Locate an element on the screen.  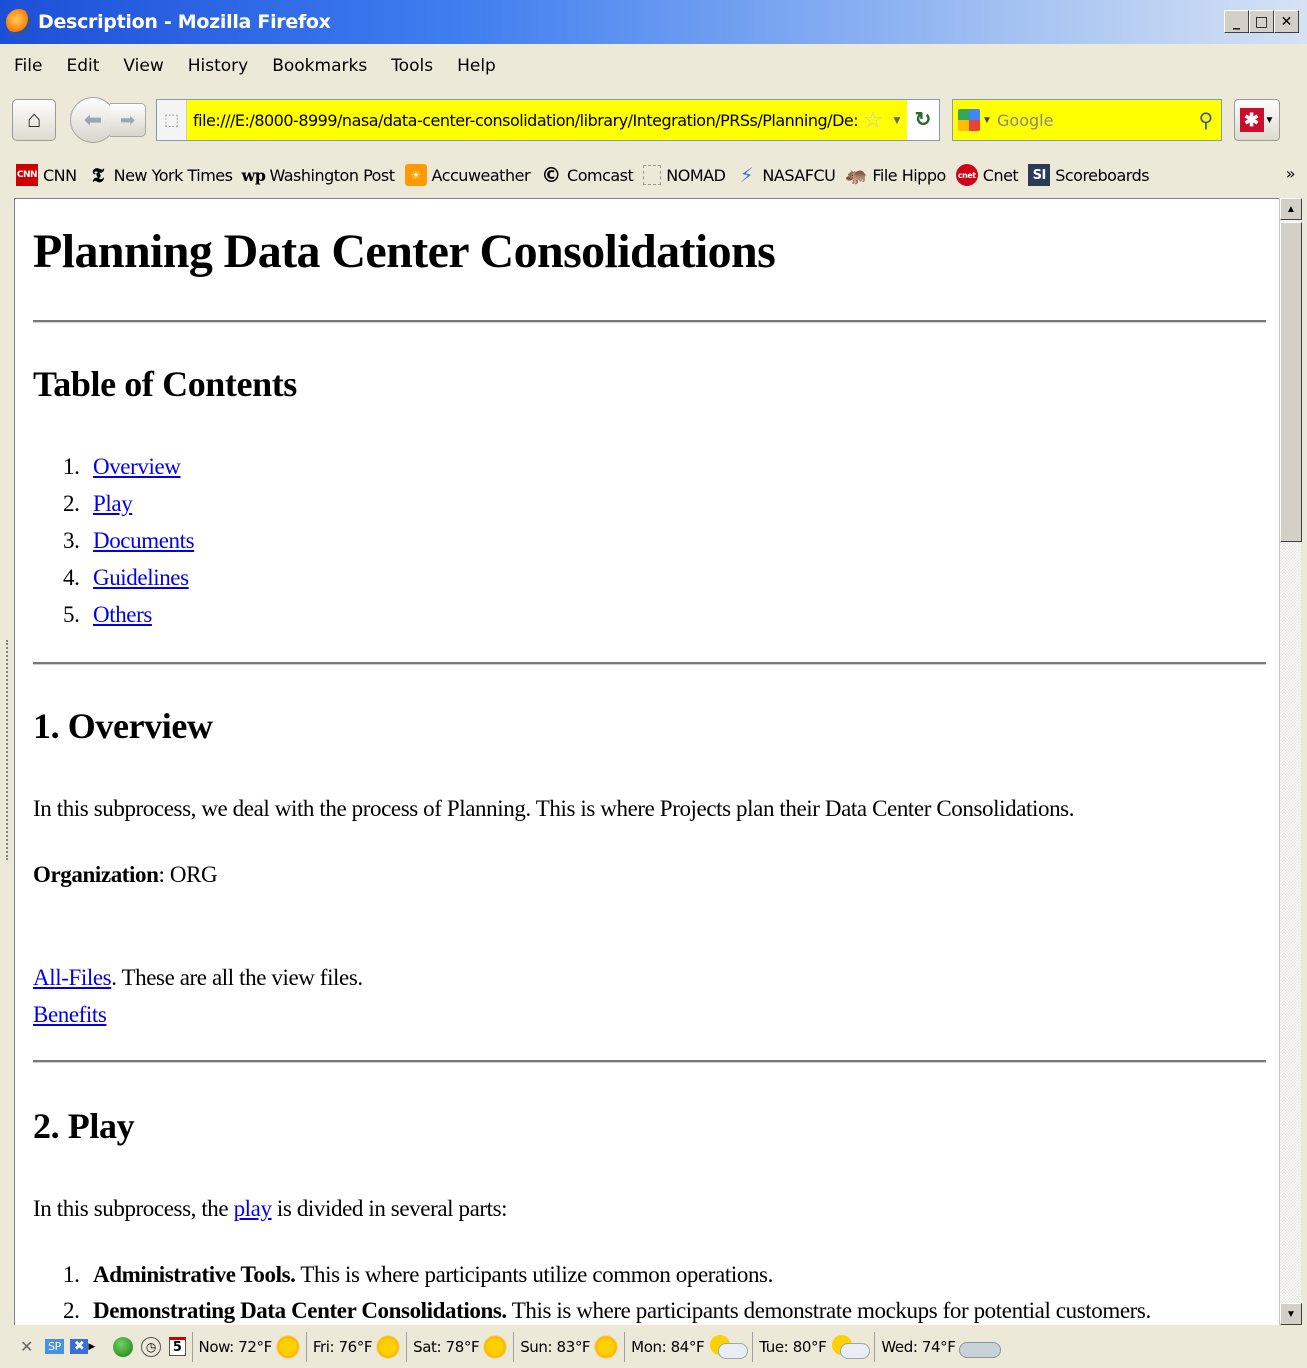
bookmark-scoreboards: SI Scoreboards is located at coordinates (1089, 175).